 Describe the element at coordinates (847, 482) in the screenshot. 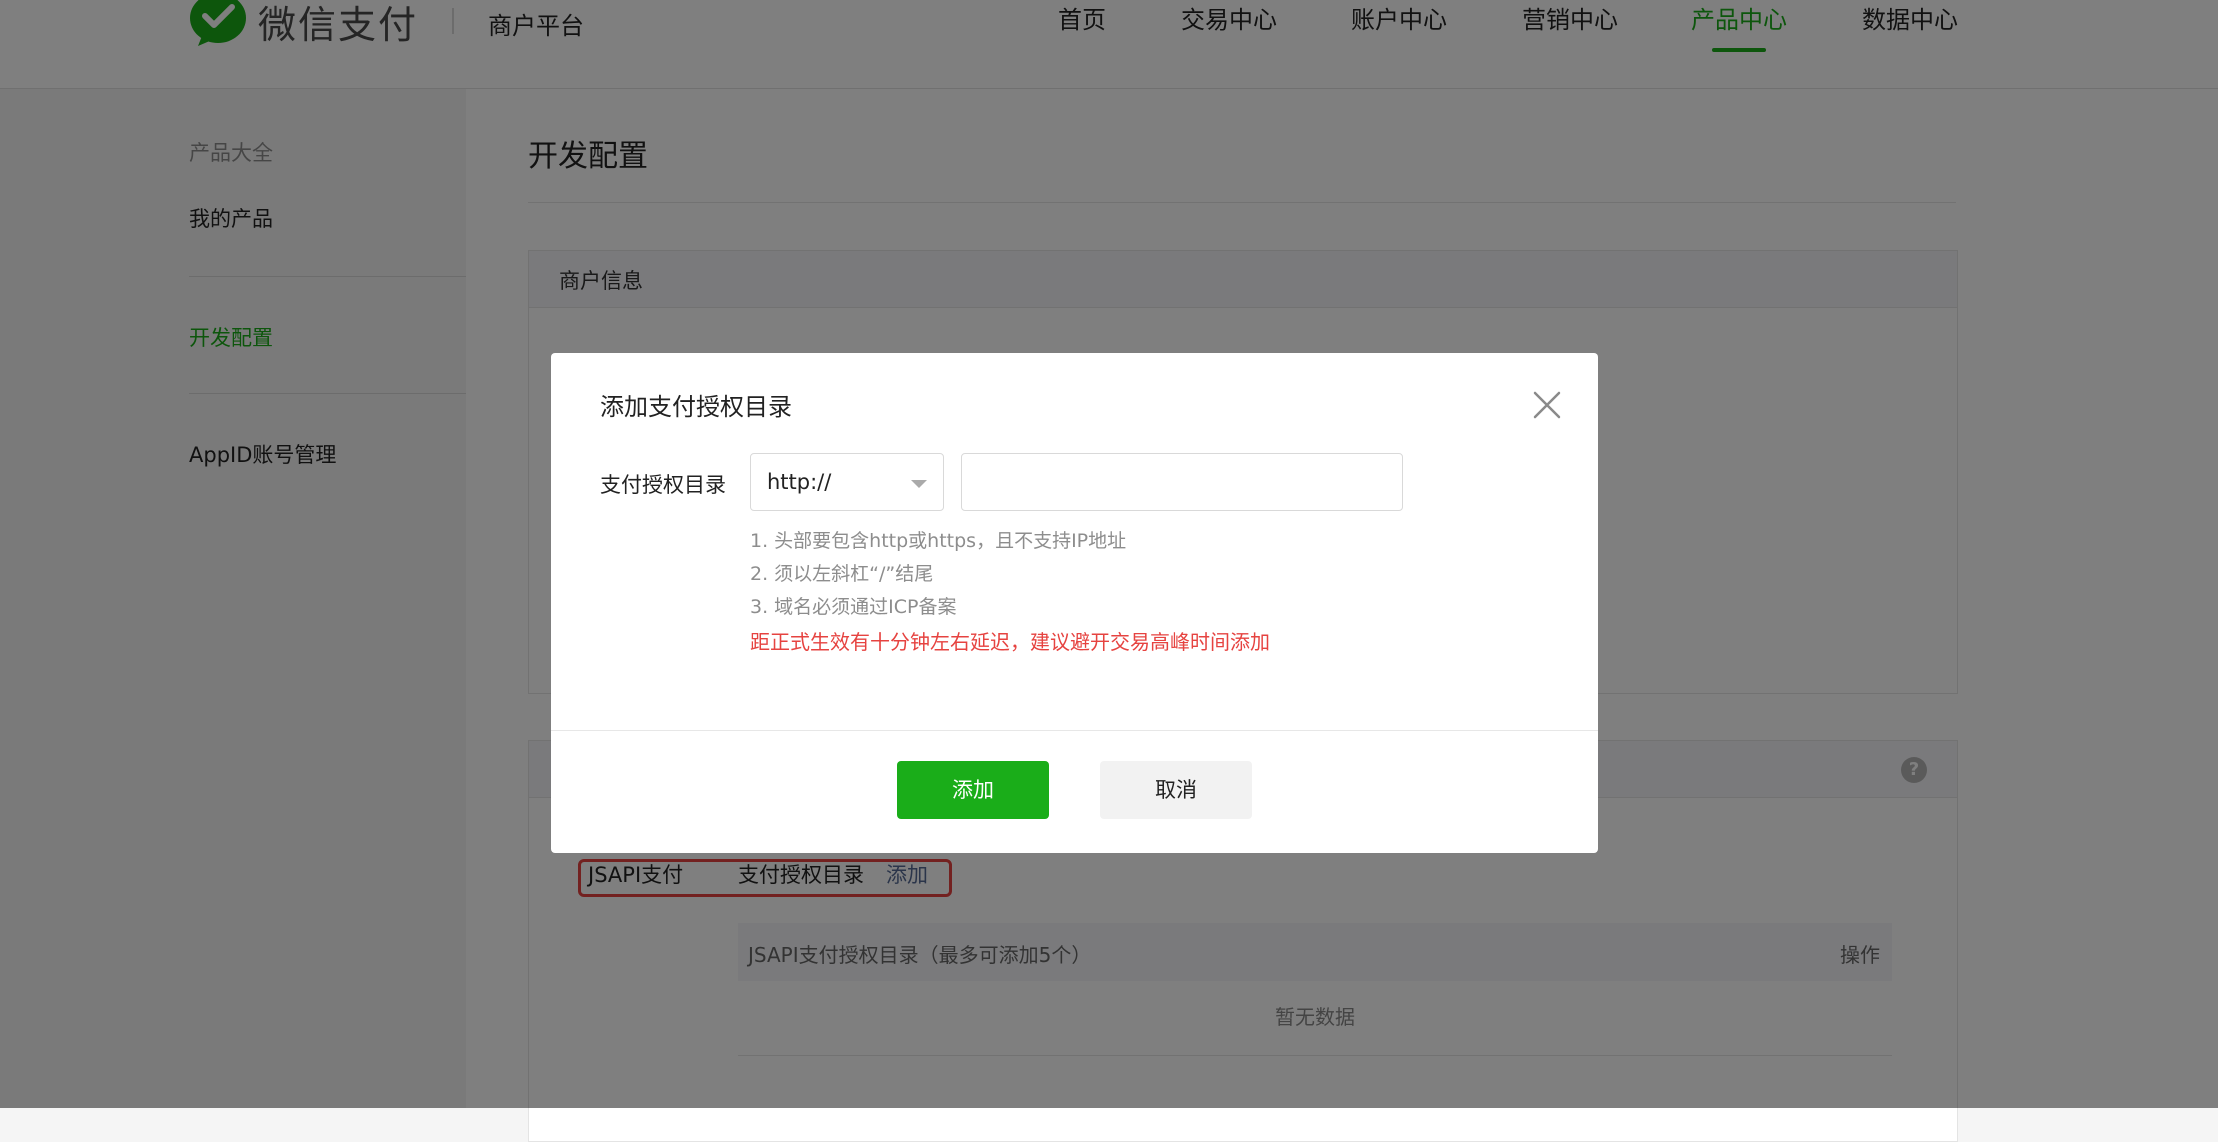

I see `scheme-select: http://` at that location.